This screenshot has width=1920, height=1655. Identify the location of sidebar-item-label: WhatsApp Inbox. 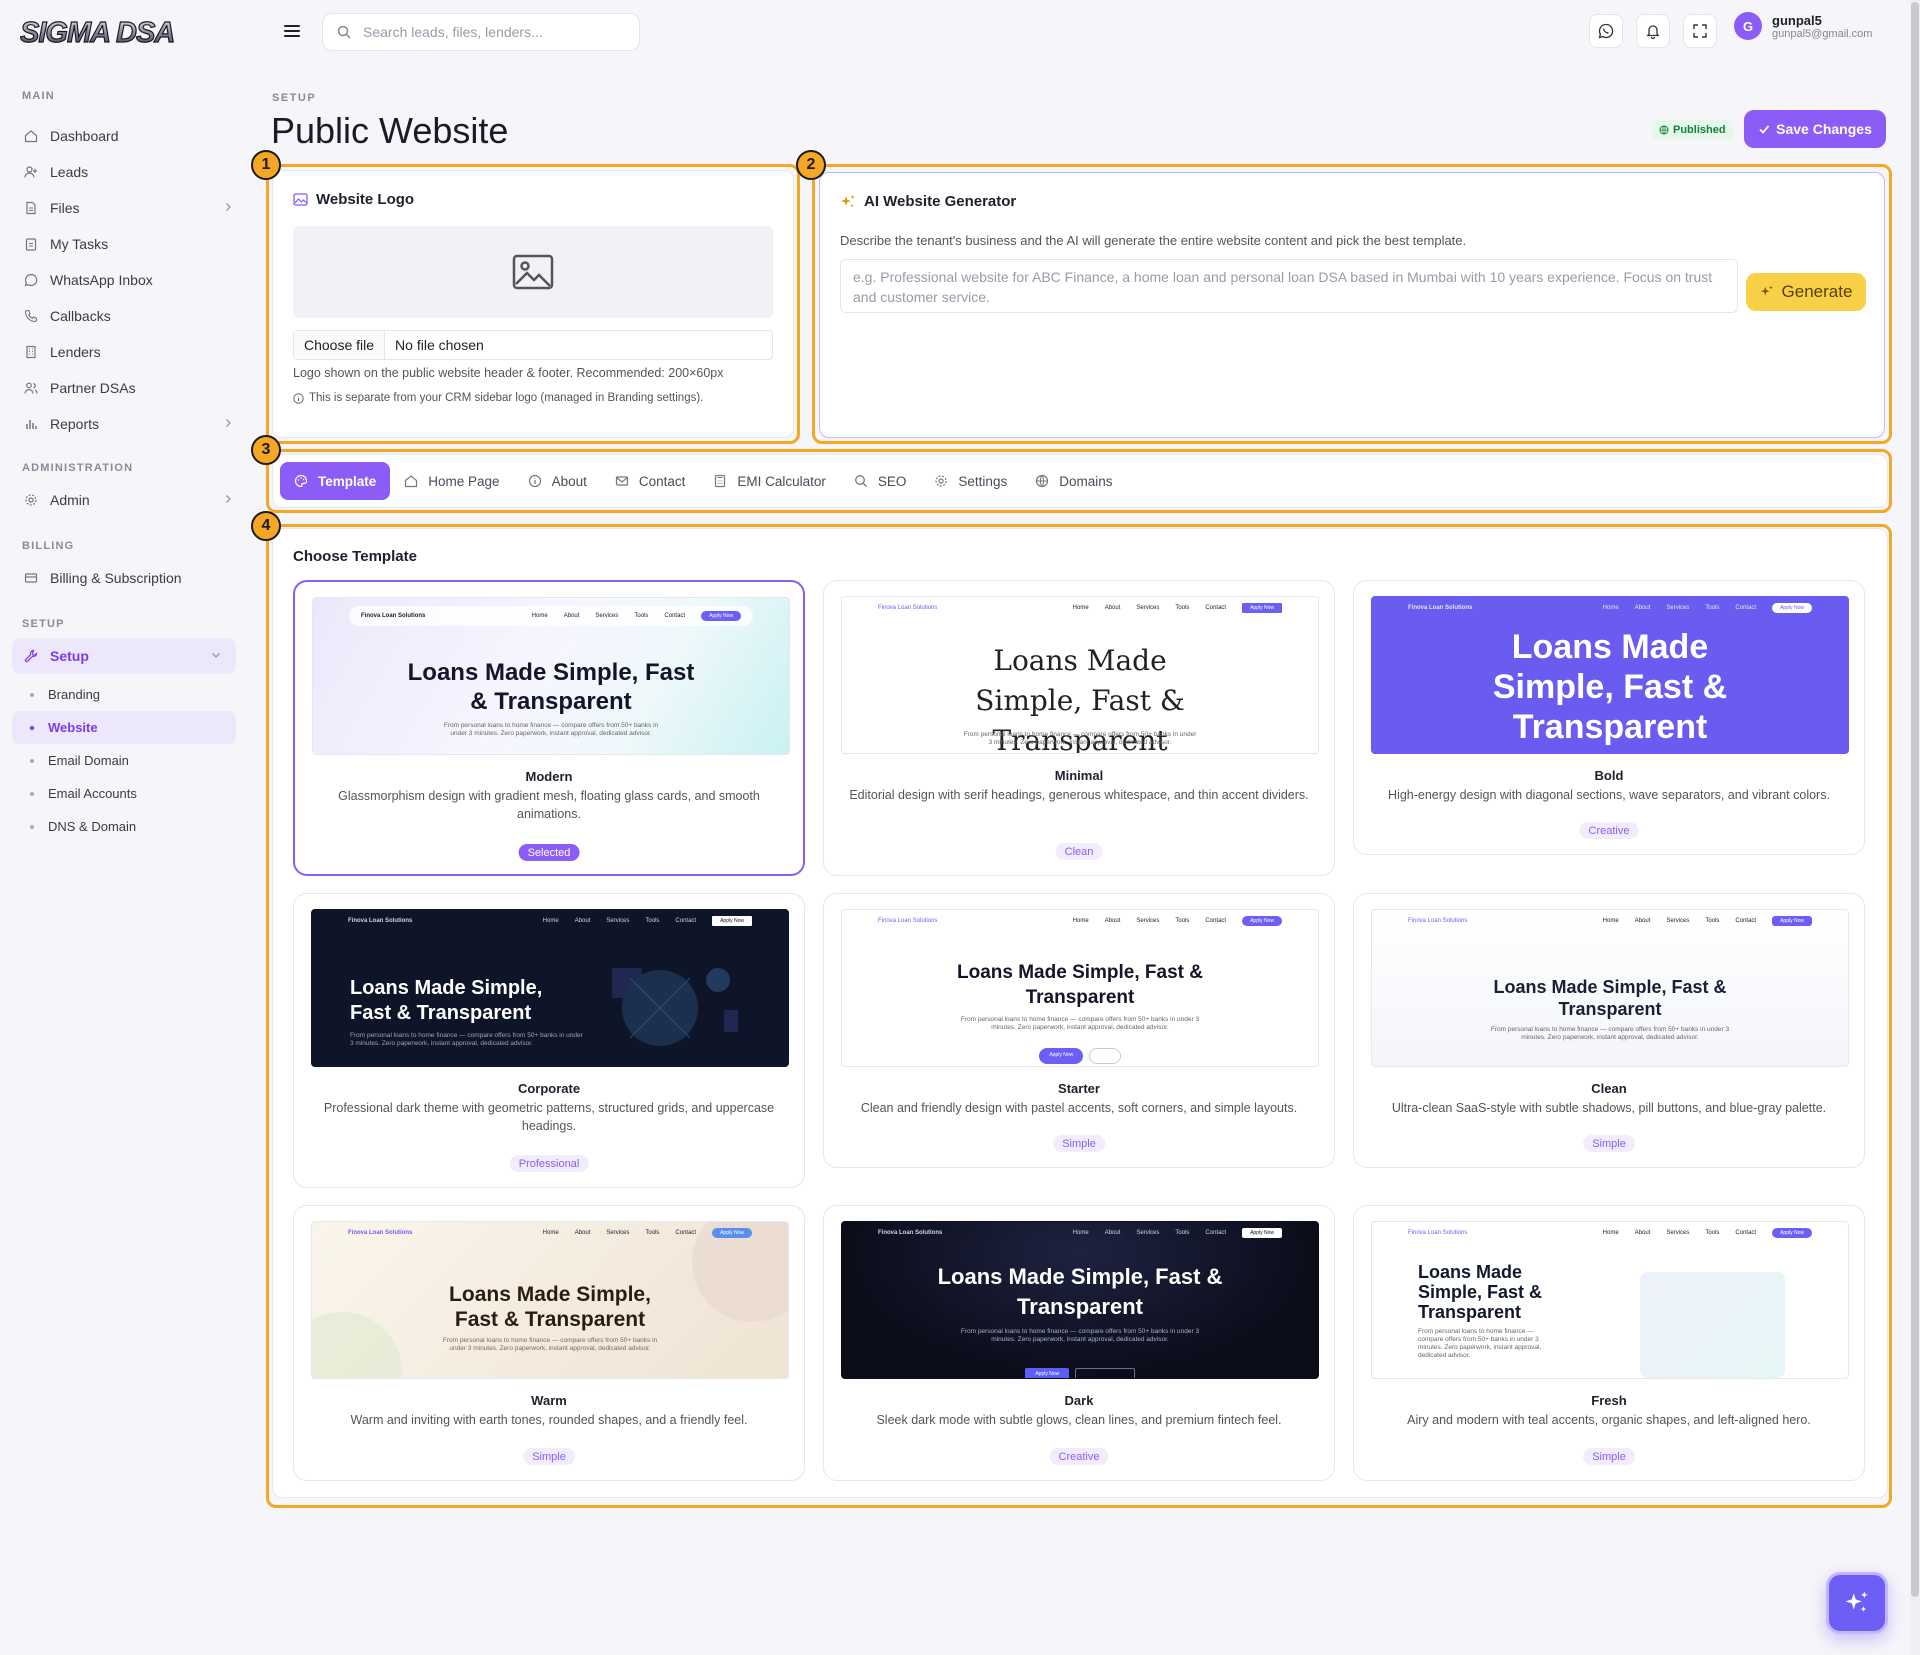
(101, 280).